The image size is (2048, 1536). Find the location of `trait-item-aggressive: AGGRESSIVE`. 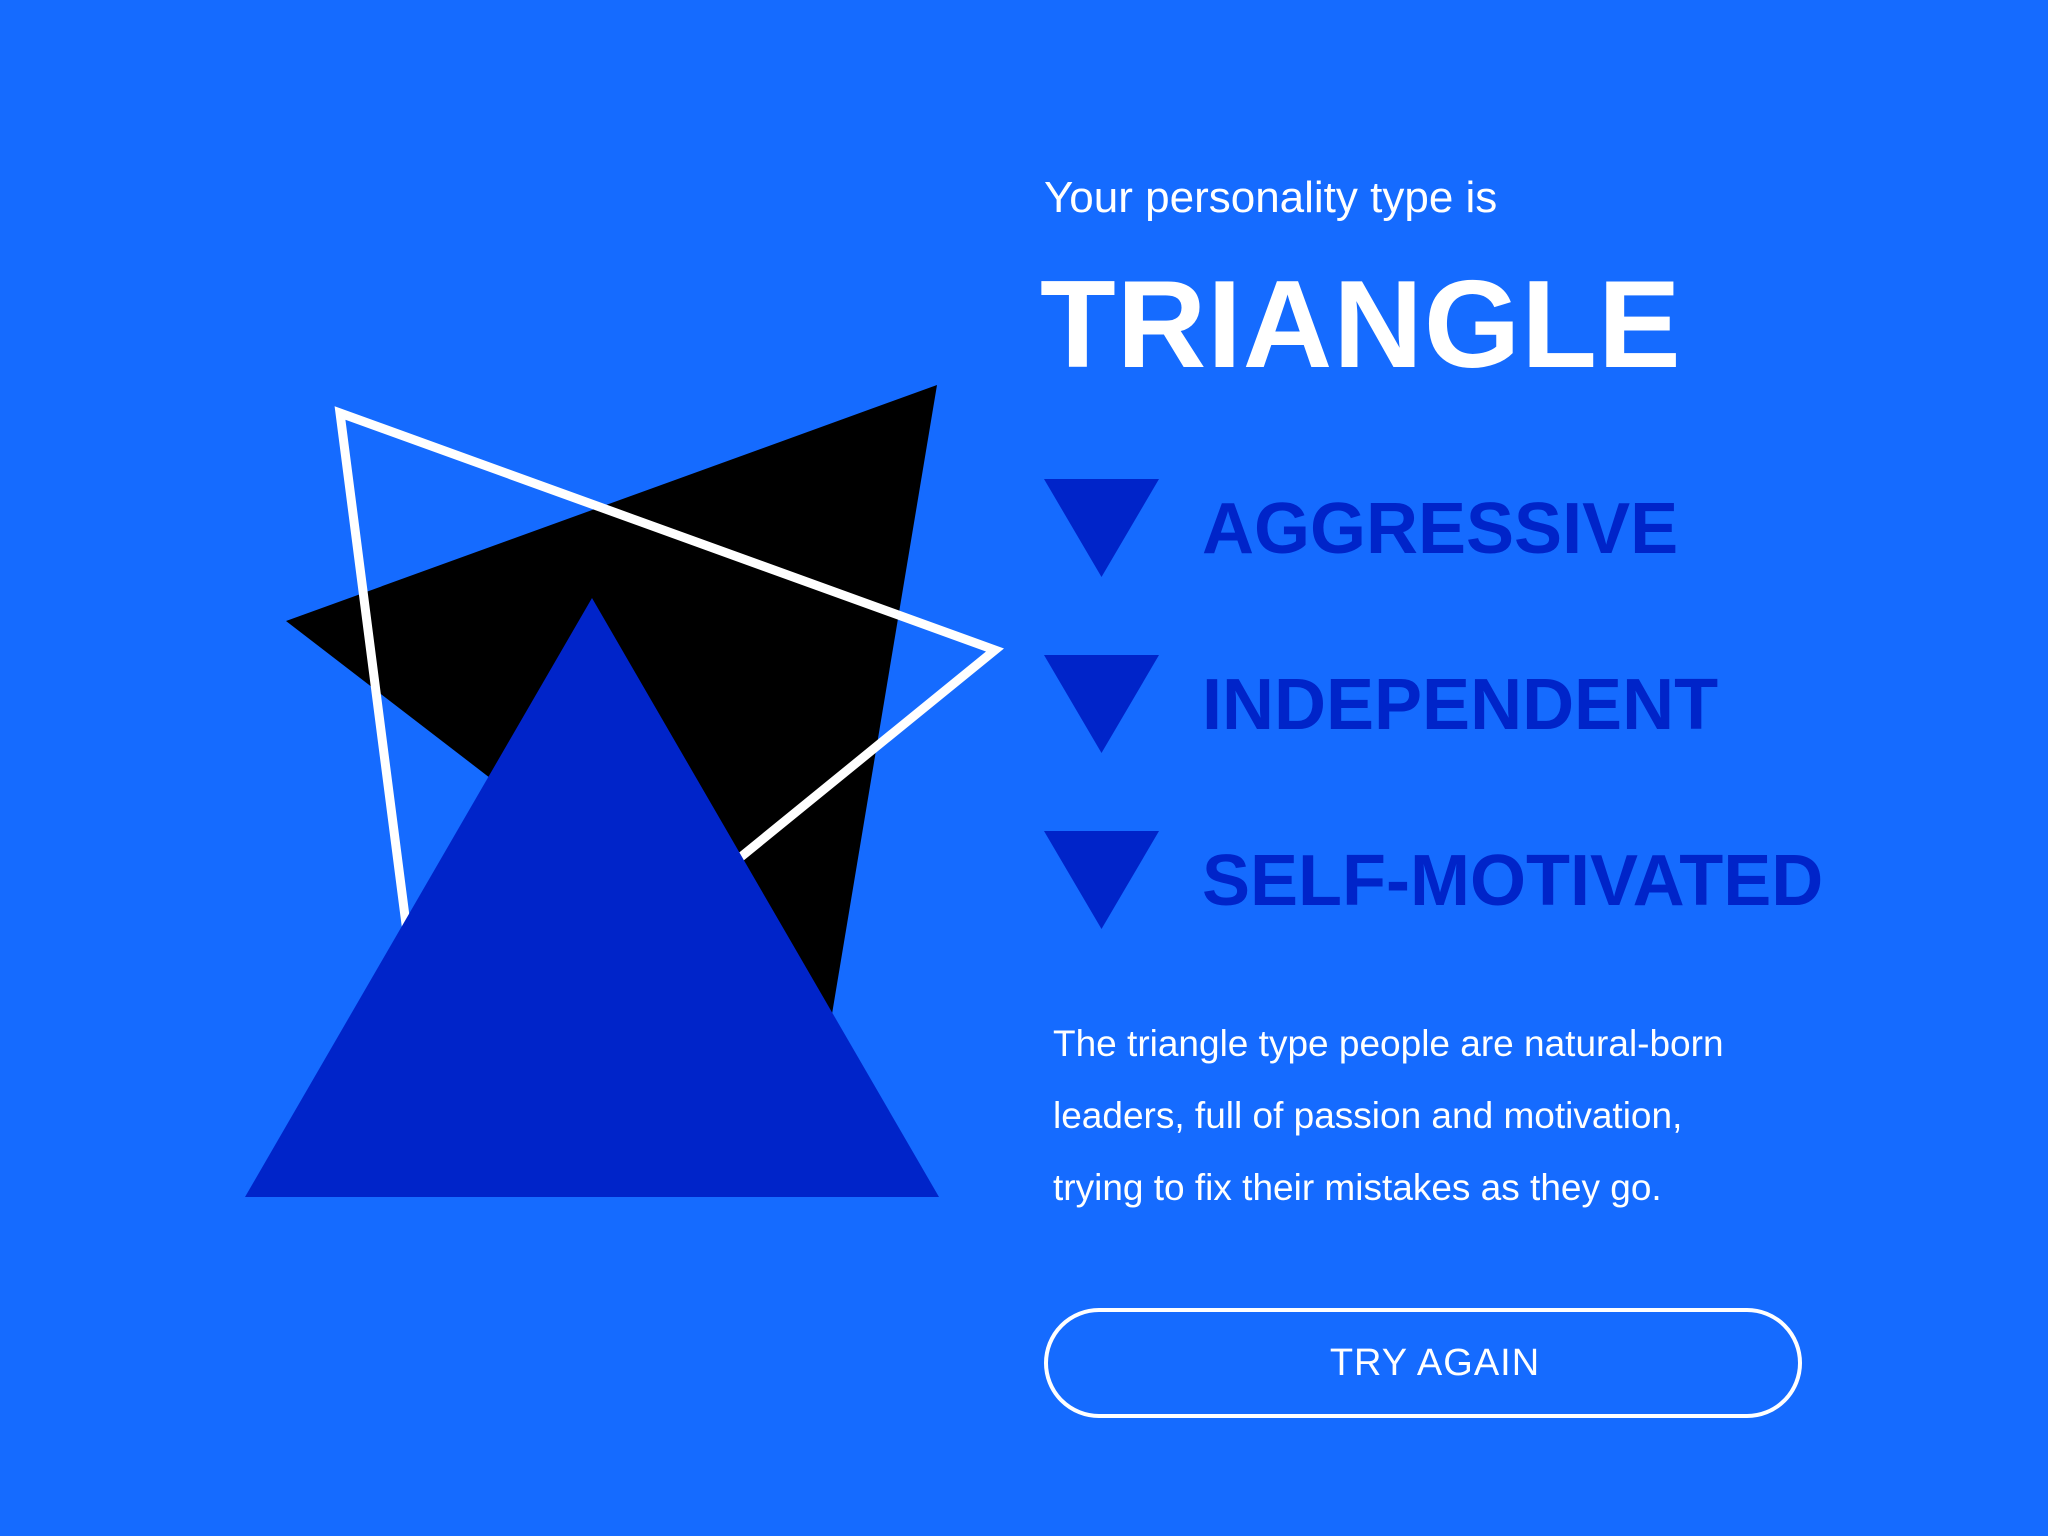

trait-item-aggressive: AGGRESSIVE is located at coordinates (1444, 529).